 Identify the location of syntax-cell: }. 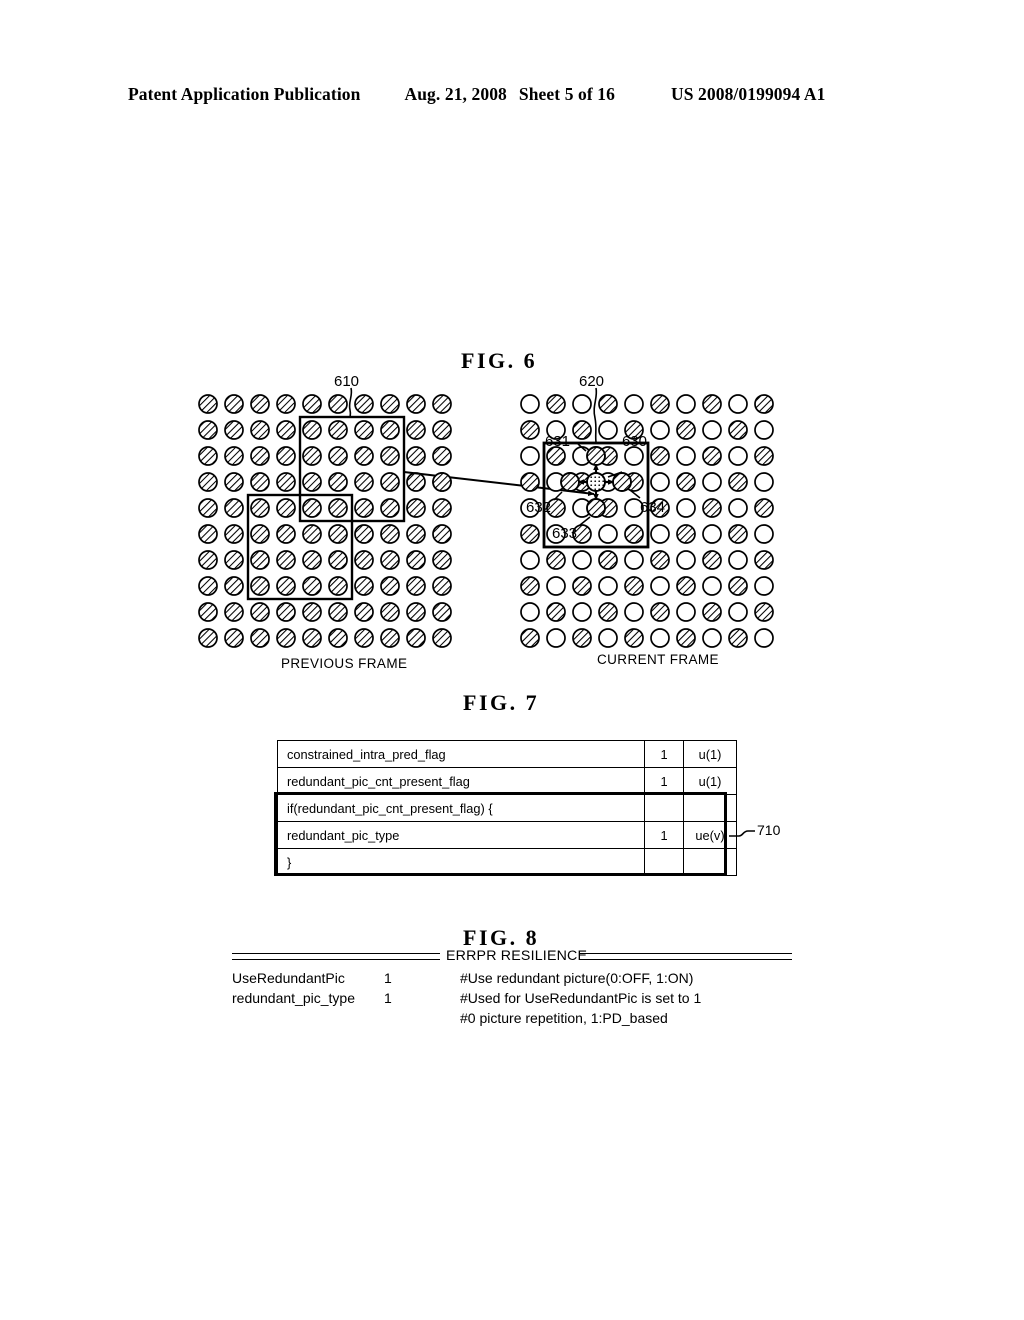
(461, 862).